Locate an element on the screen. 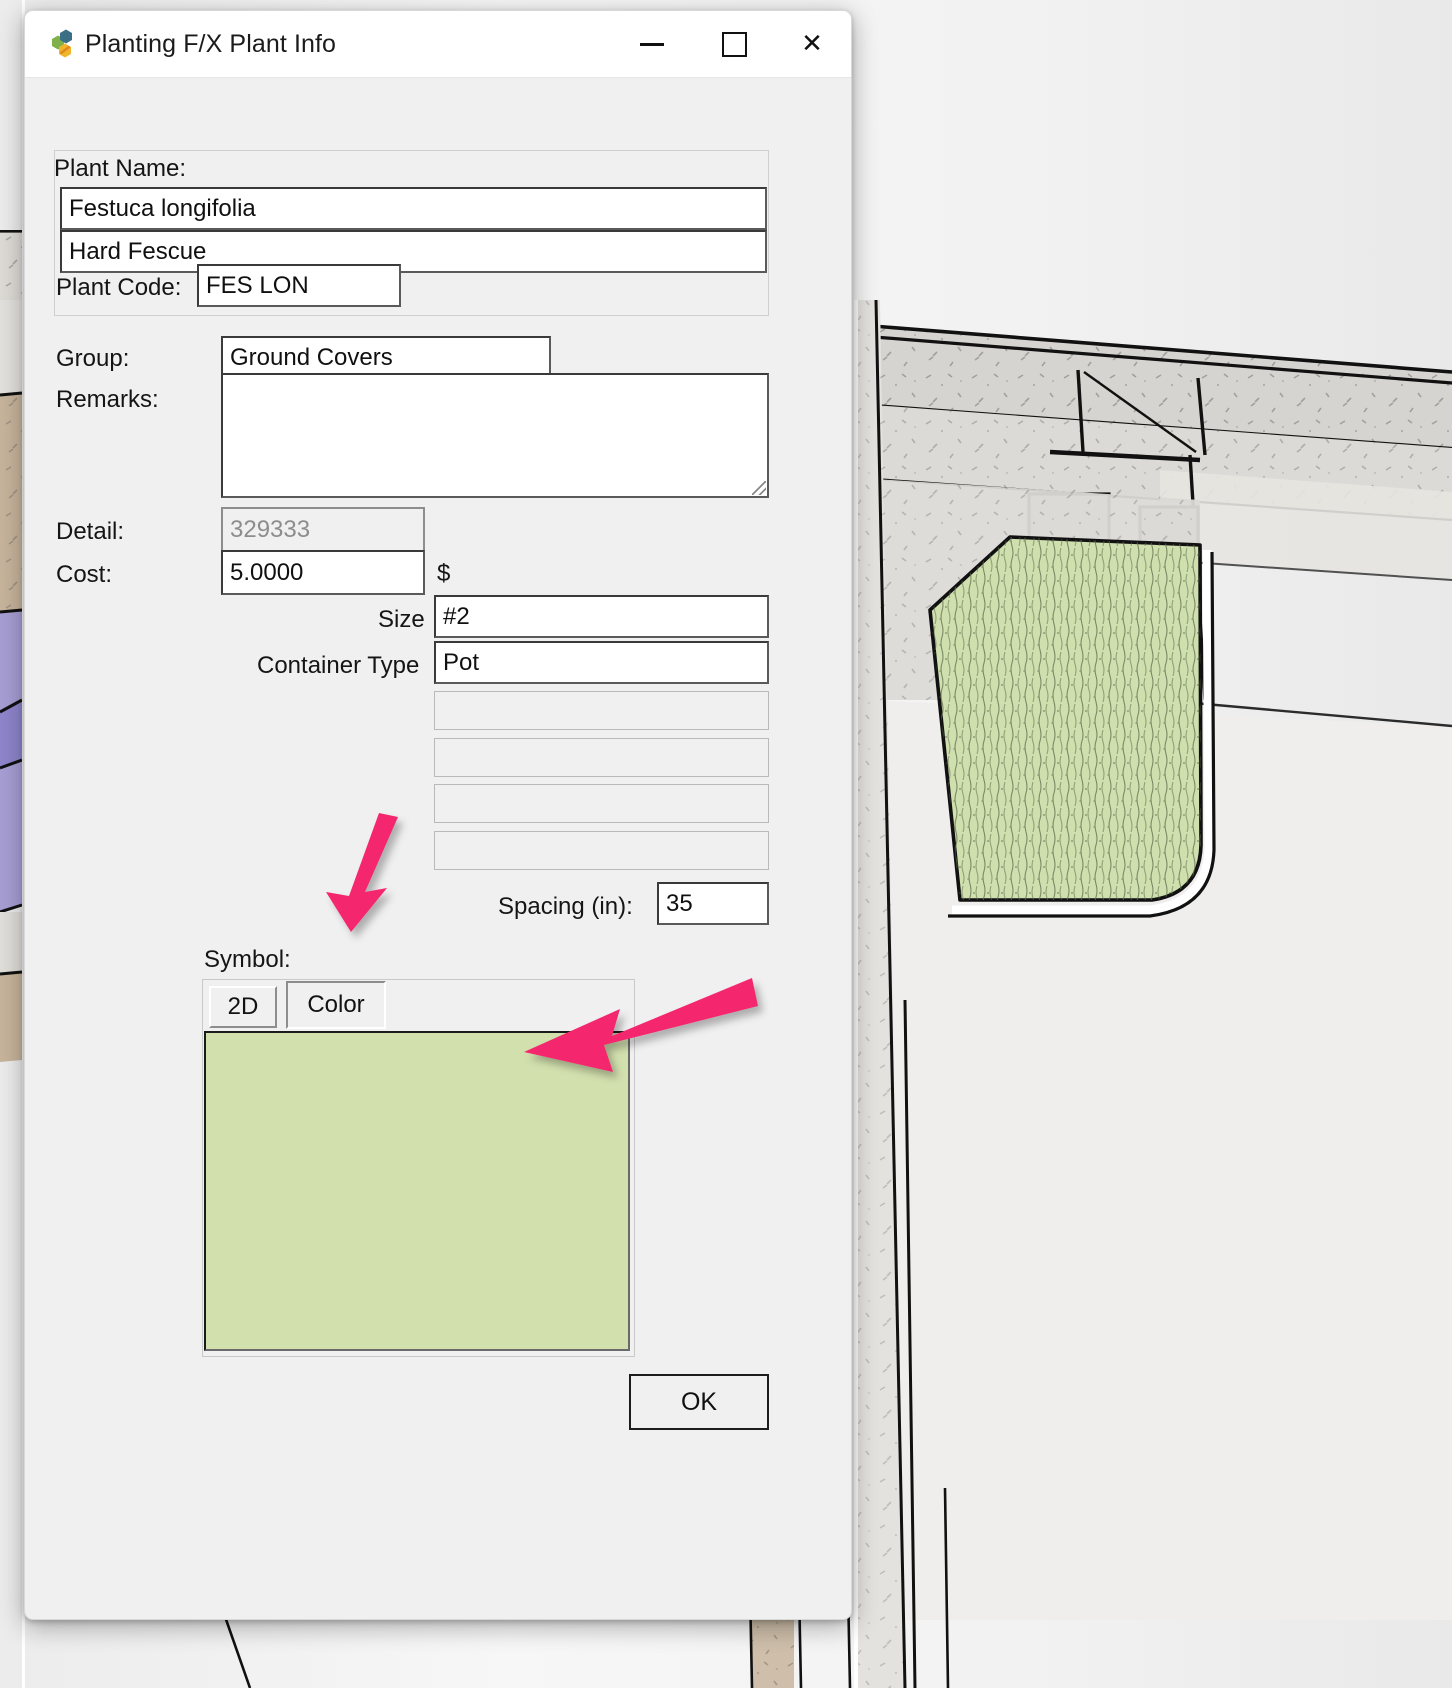 This screenshot has height=1688, width=1452. color-swatch-preview is located at coordinates (417, 1191).